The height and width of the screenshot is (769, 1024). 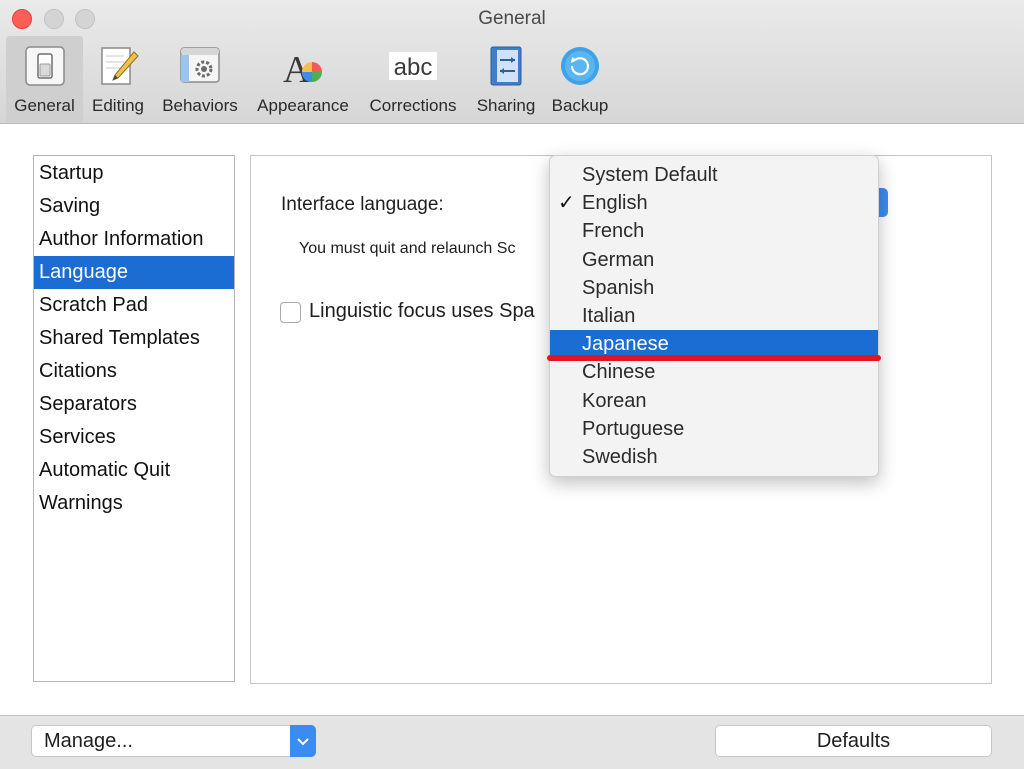 I want to click on menu-item-swedish: Swedish, so click(x=714, y=457).